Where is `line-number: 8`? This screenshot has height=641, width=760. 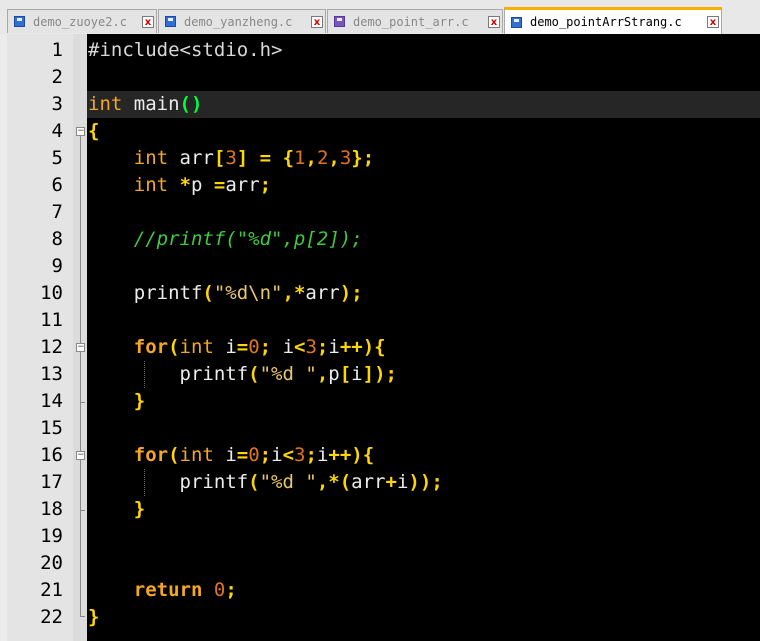
line-number: 8 is located at coordinates (57, 239).